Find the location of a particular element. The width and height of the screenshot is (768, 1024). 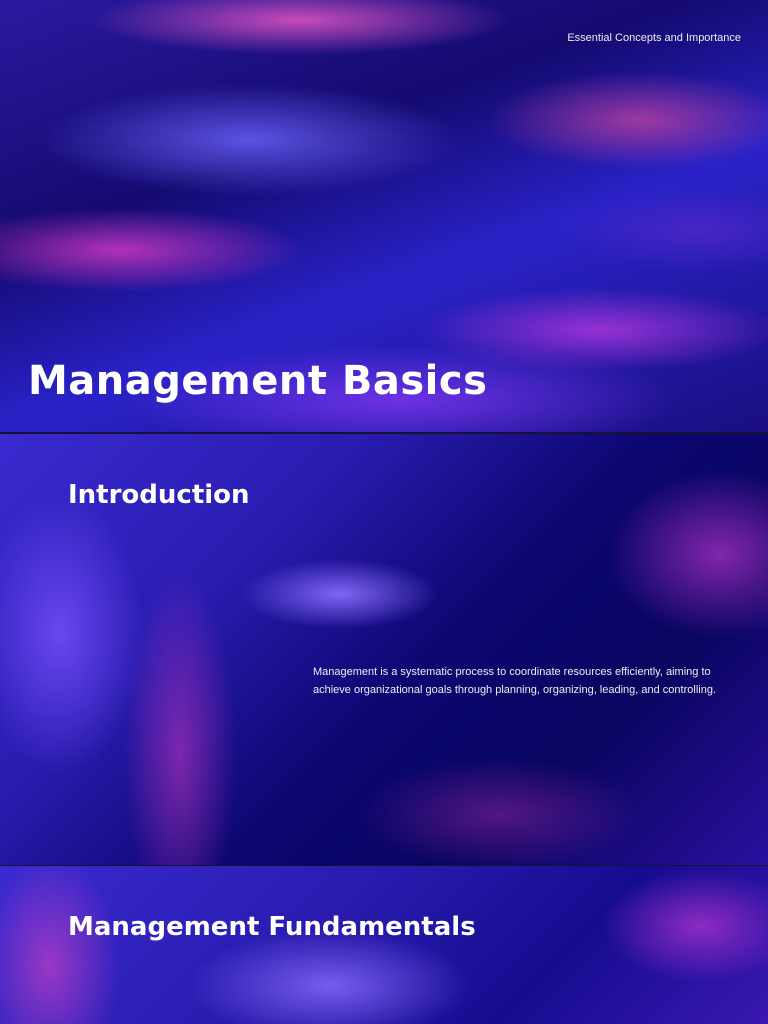

slide-heading: Management Fundamentals is located at coordinates (272, 927).